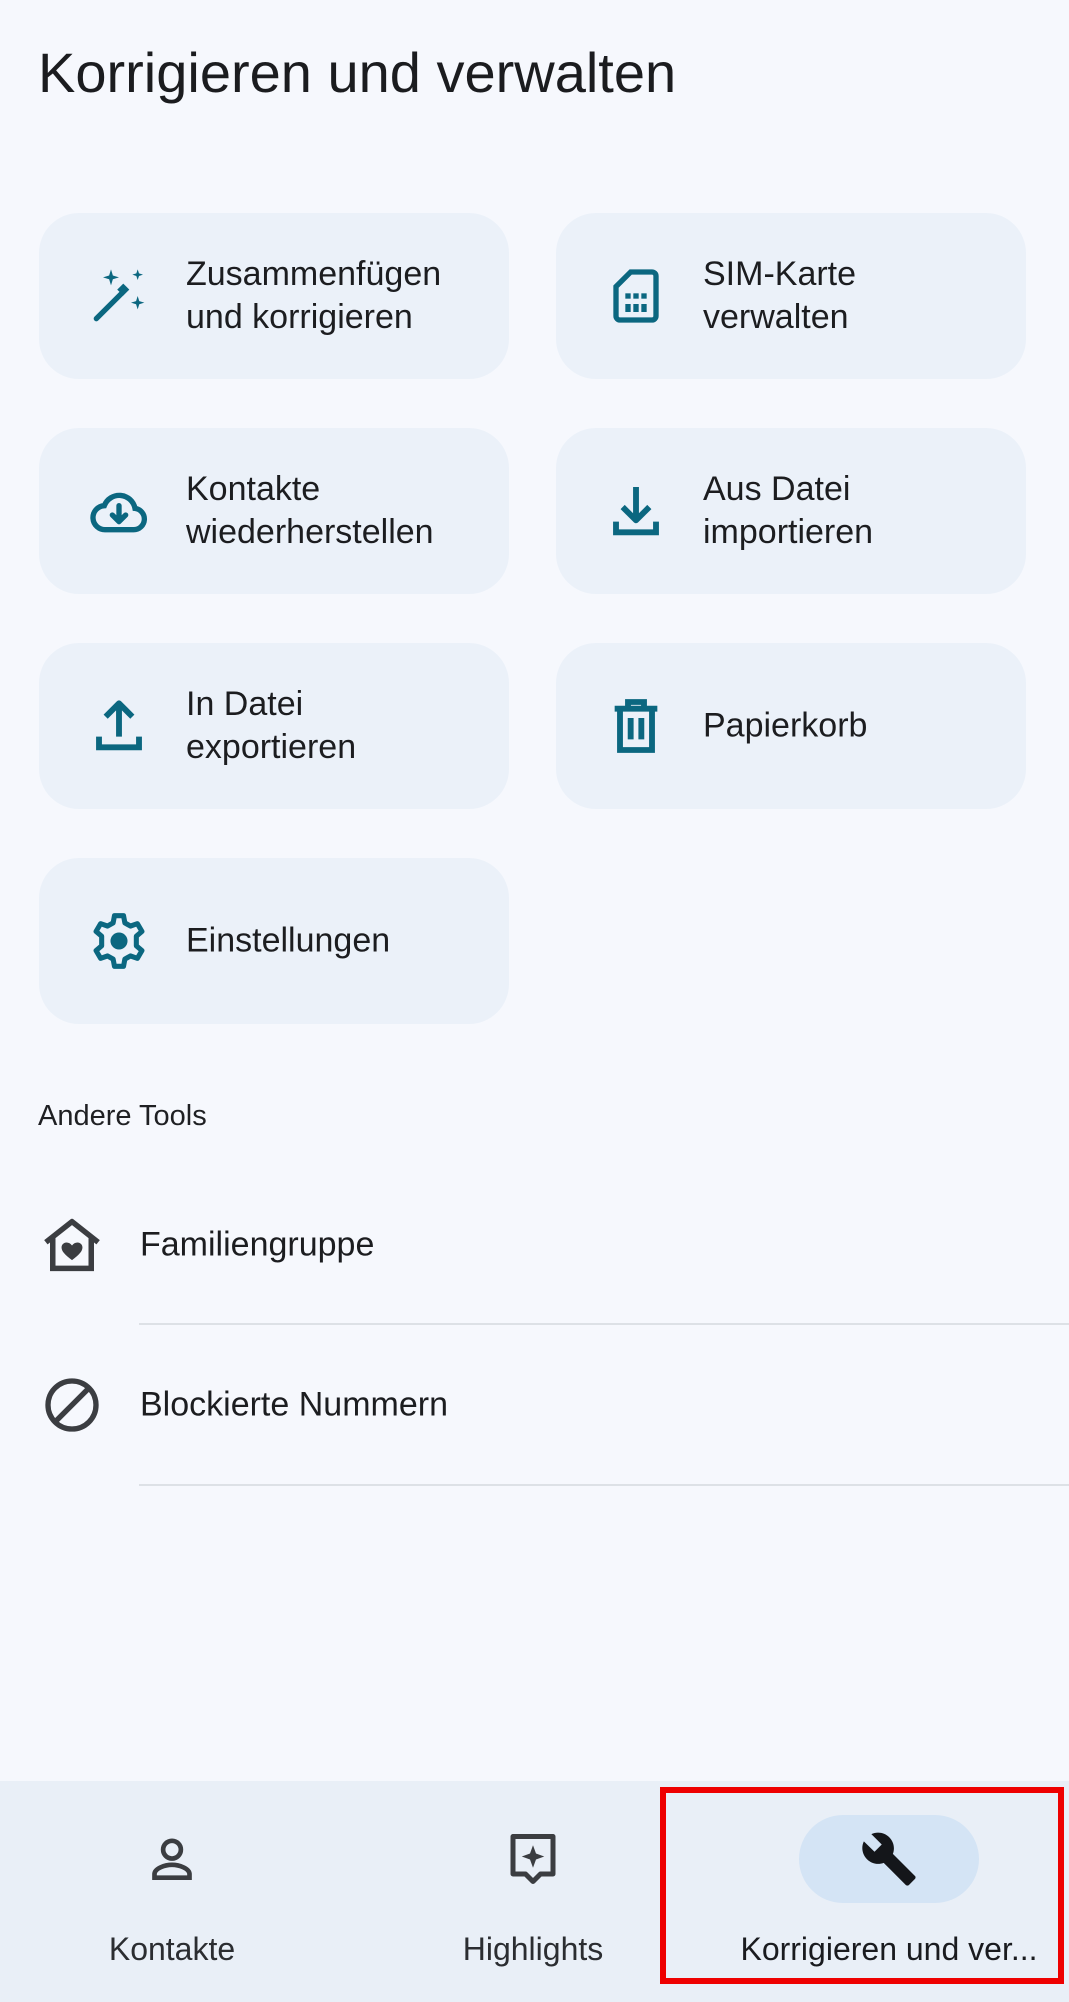  Describe the element at coordinates (604, 1485) in the screenshot. I see `divider` at that location.